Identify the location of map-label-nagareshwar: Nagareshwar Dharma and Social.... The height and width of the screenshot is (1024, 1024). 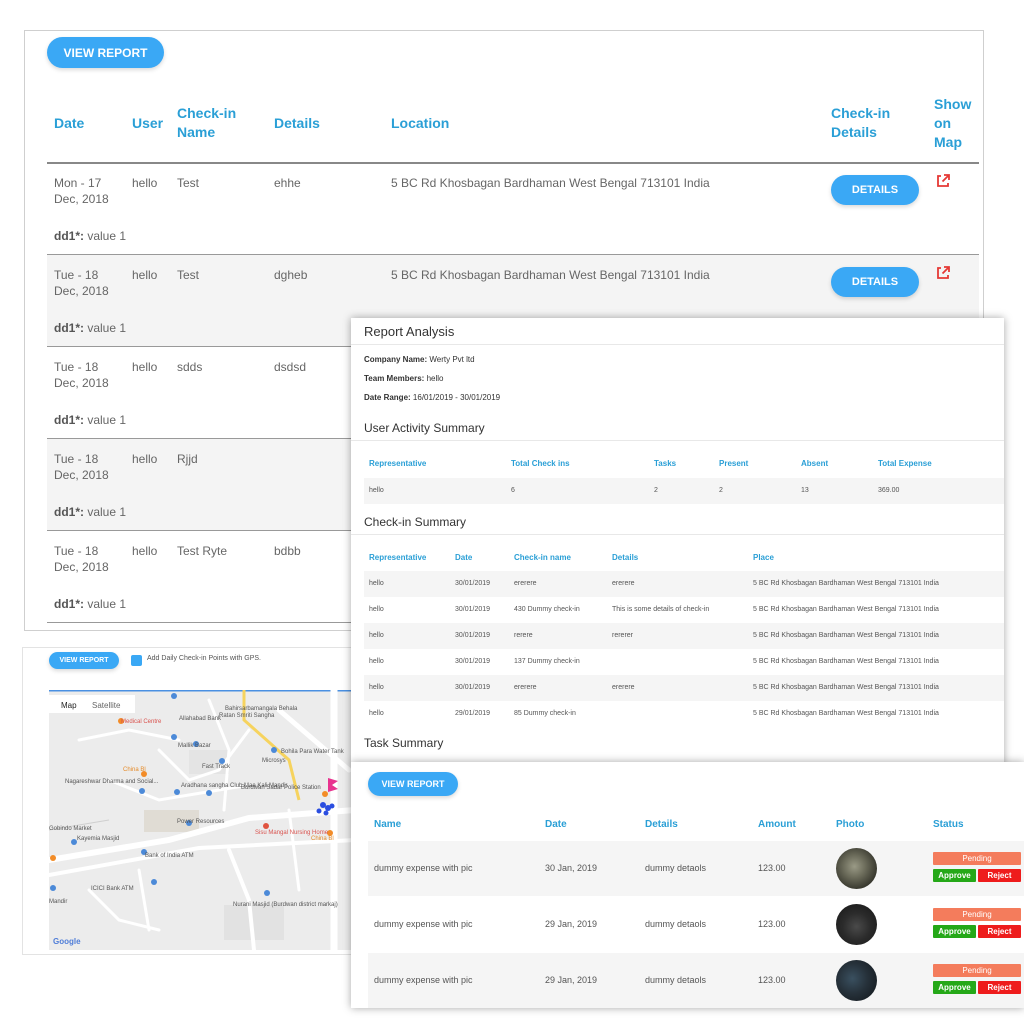
(112, 782).